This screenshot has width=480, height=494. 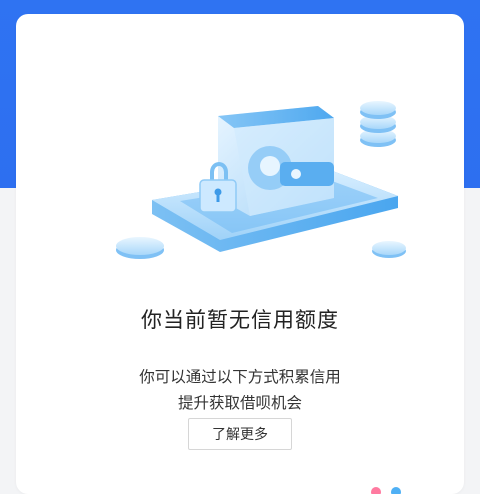 I want to click on description-line-1: 你可以通过以下方式积累信用, so click(x=240, y=377).